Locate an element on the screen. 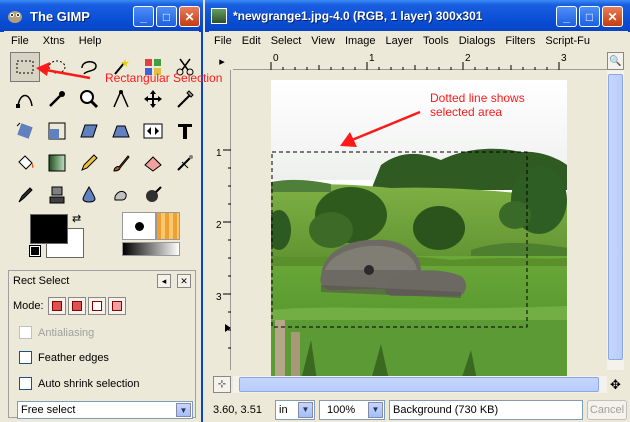 The width and height of the screenshot is (630, 422). vertical-scrollbar is located at coordinates (615, 220).